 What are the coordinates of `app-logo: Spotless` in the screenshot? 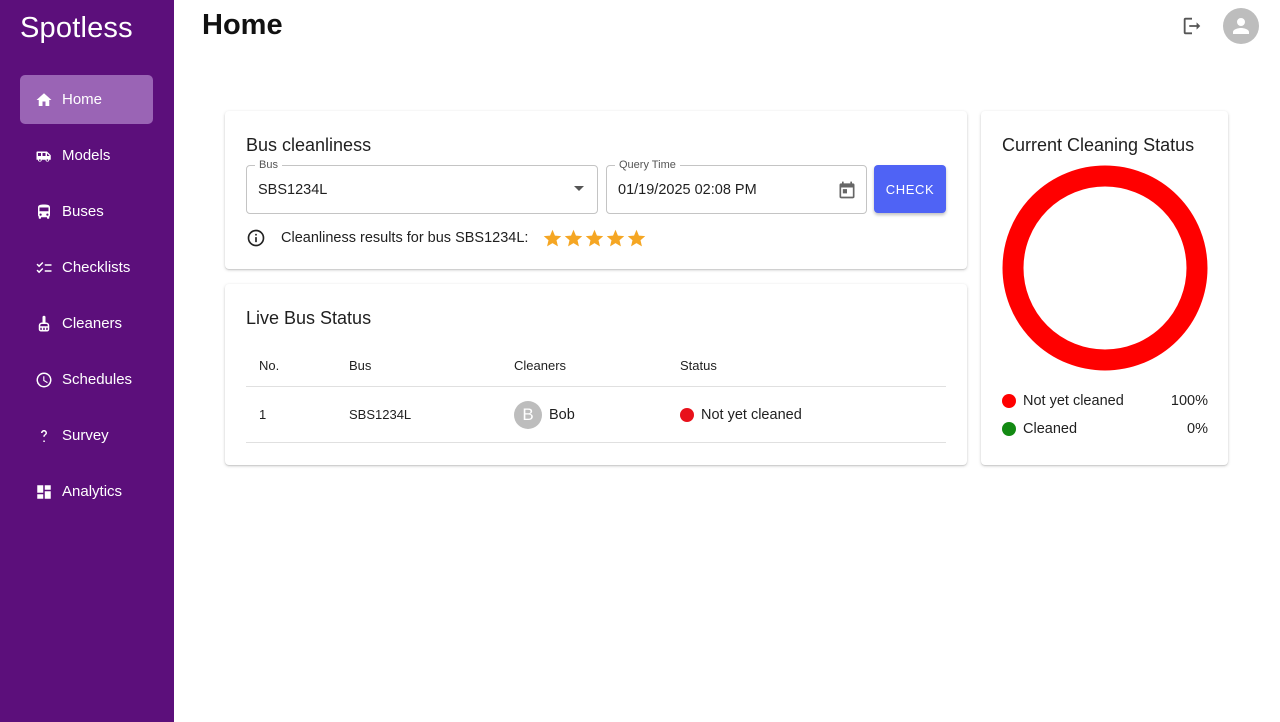 It's located at (76, 28).